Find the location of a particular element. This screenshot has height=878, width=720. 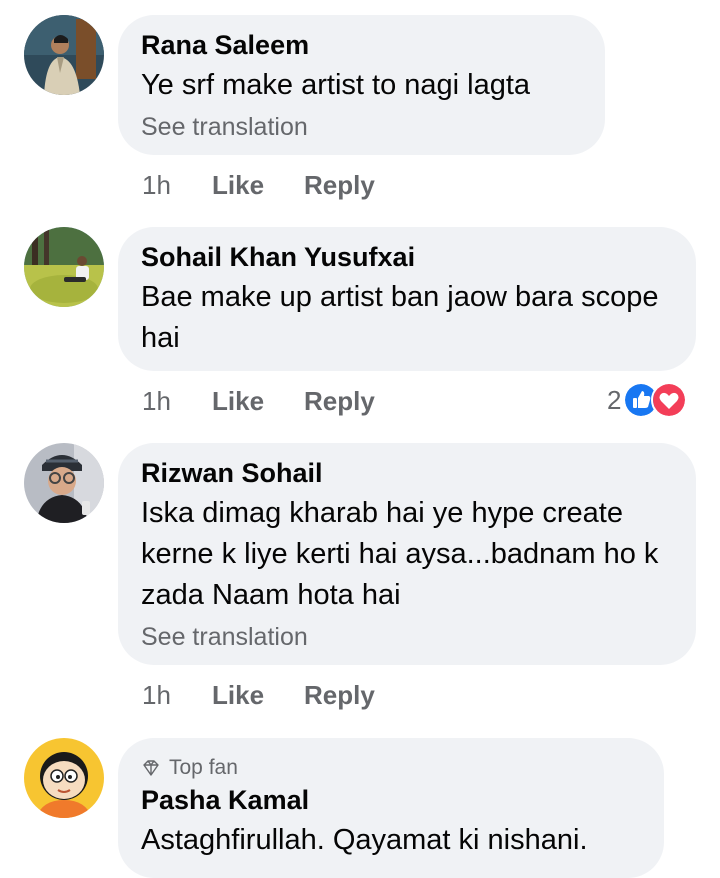

comment-author: Rizwan Sohail is located at coordinates (406, 473).